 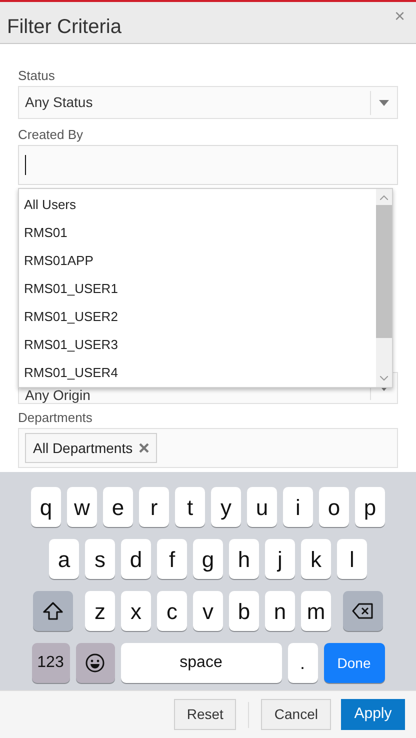 I want to click on done-key: Done, so click(x=354, y=663).